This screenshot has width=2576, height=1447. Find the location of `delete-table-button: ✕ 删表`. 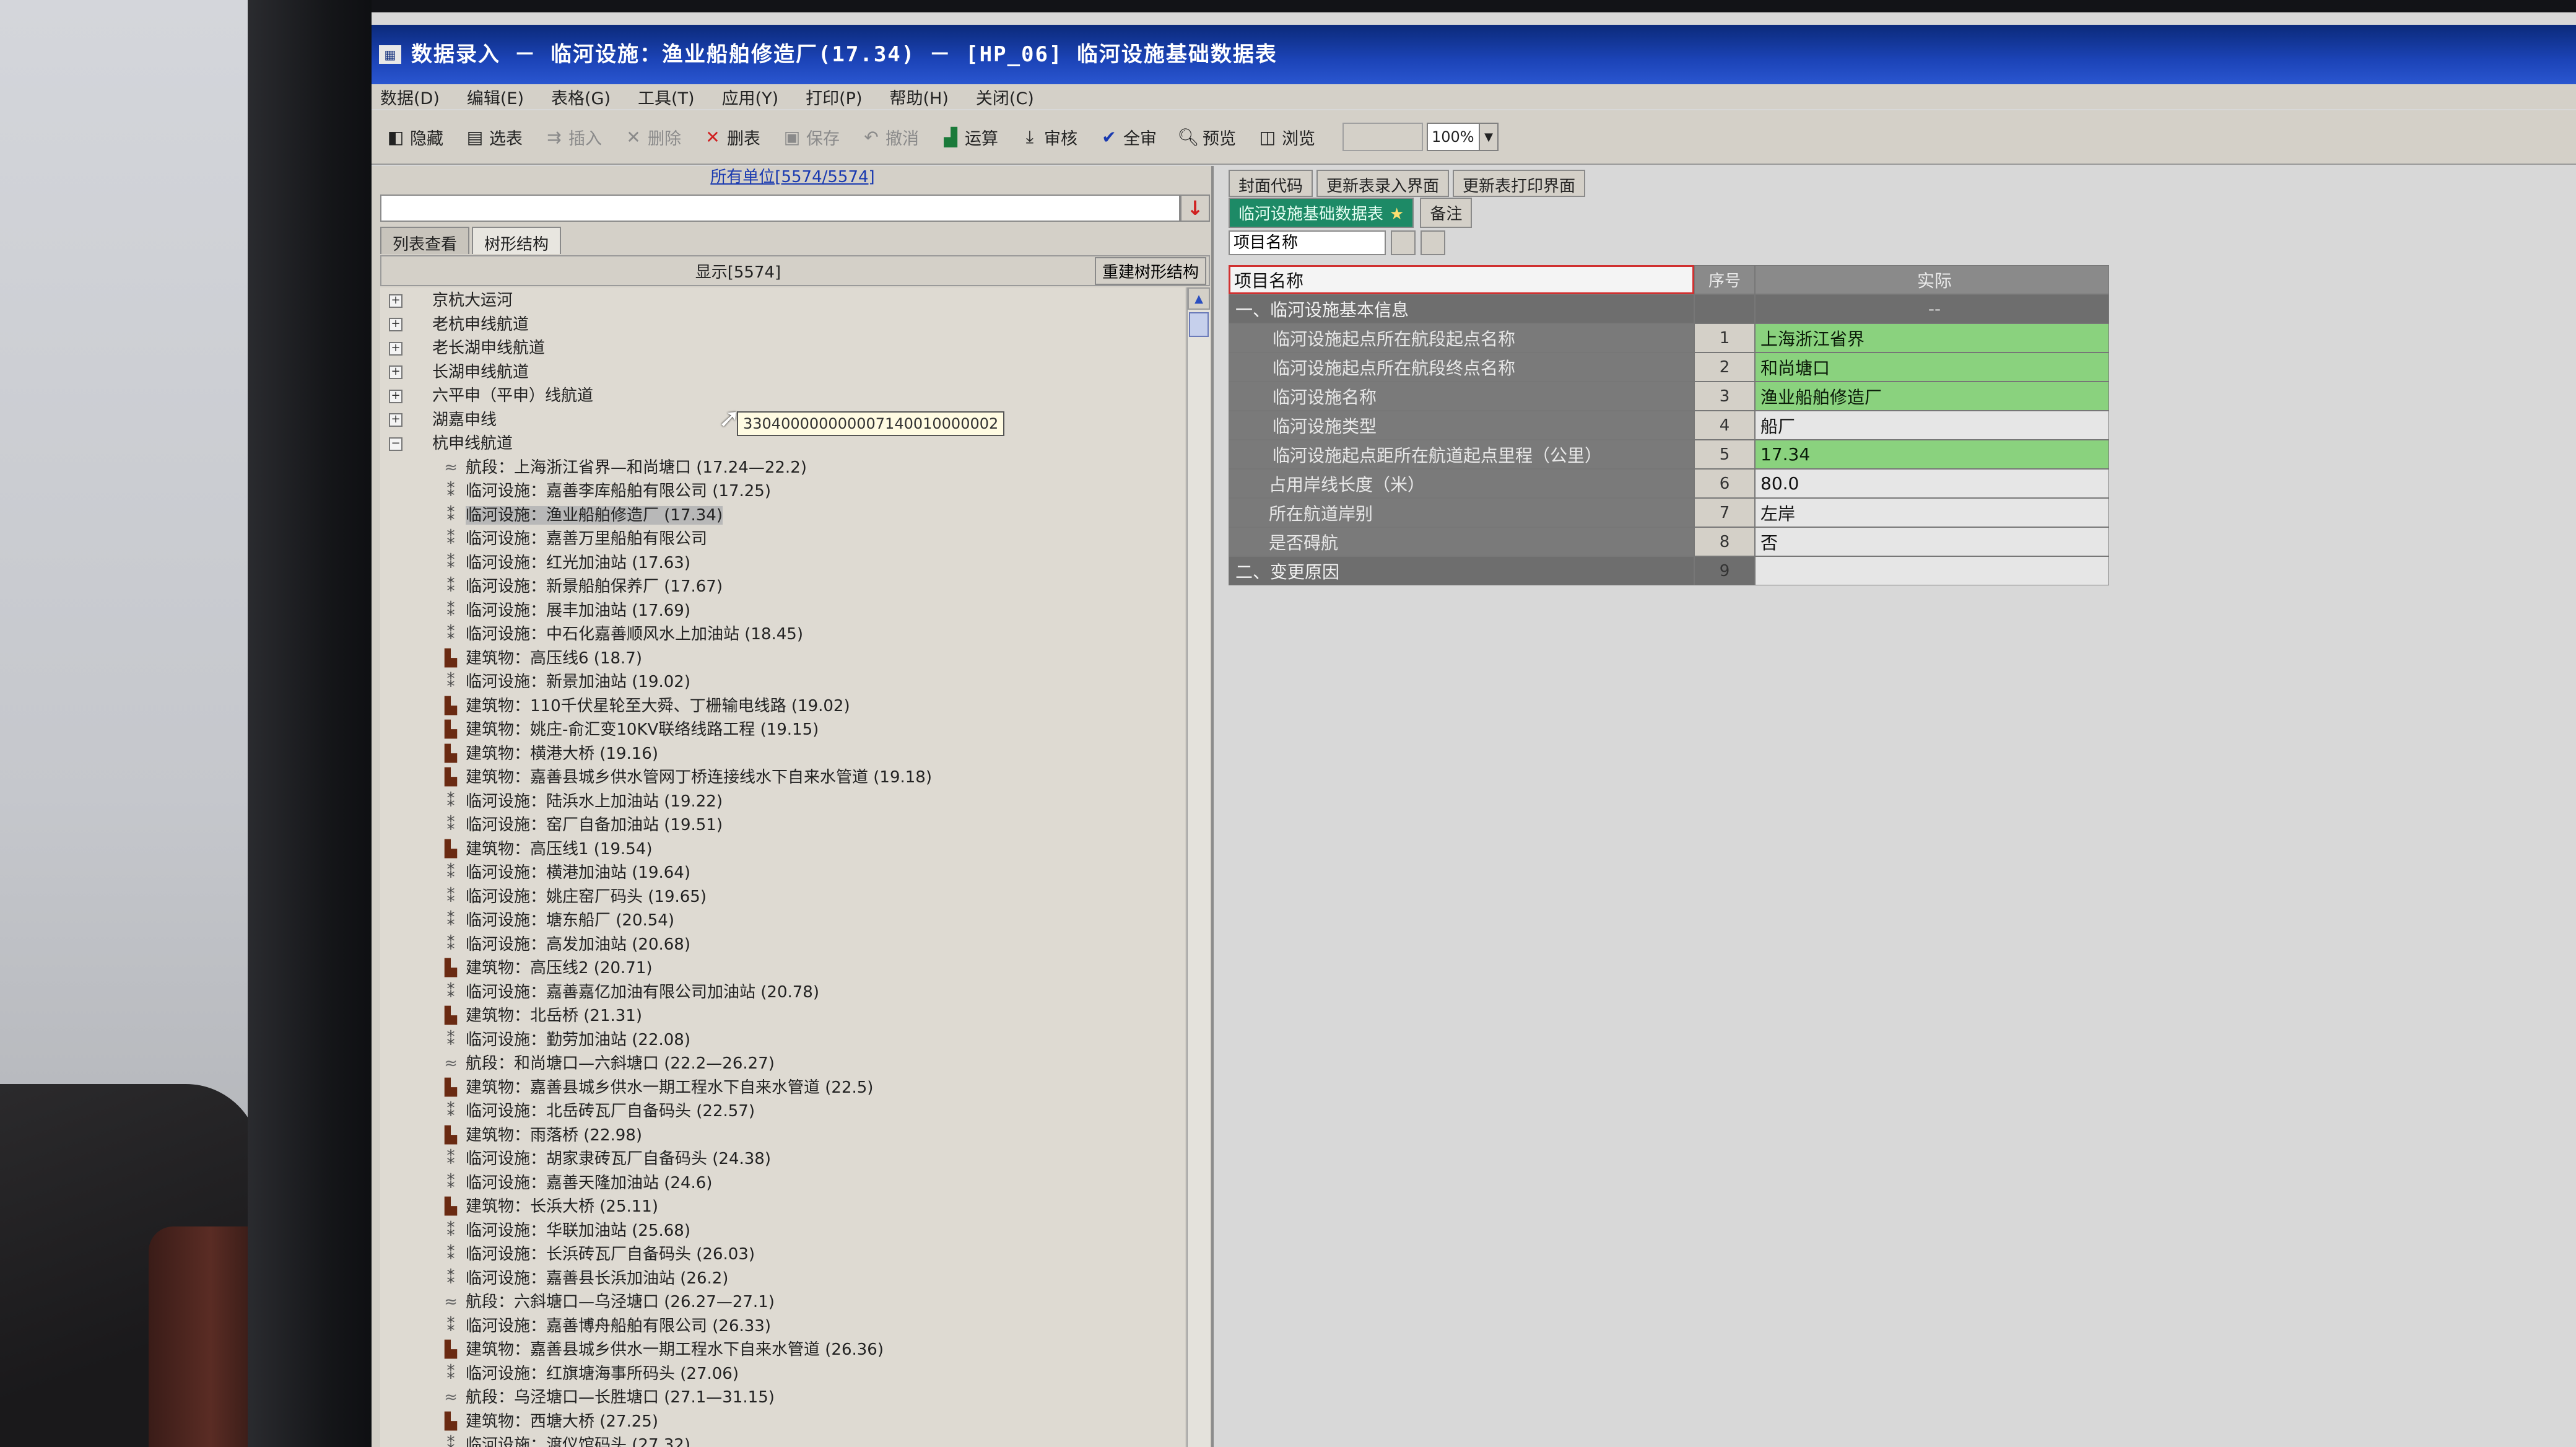

delete-table-button: ✕ 删表 is located at coordinates (731, 137).